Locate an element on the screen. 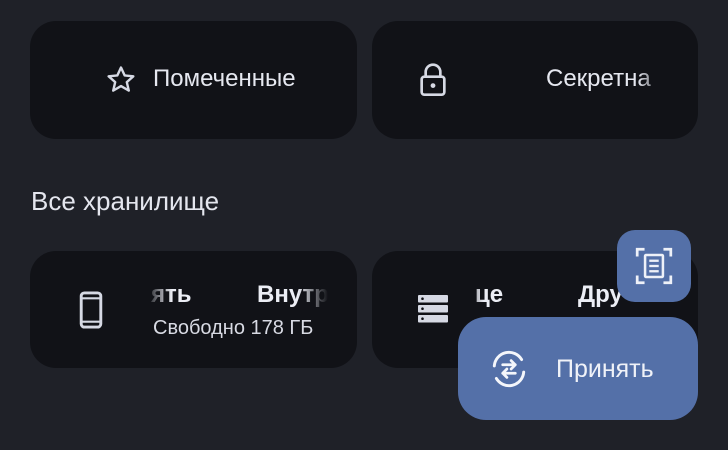  phone-icon is located at coordinates (91, 310).